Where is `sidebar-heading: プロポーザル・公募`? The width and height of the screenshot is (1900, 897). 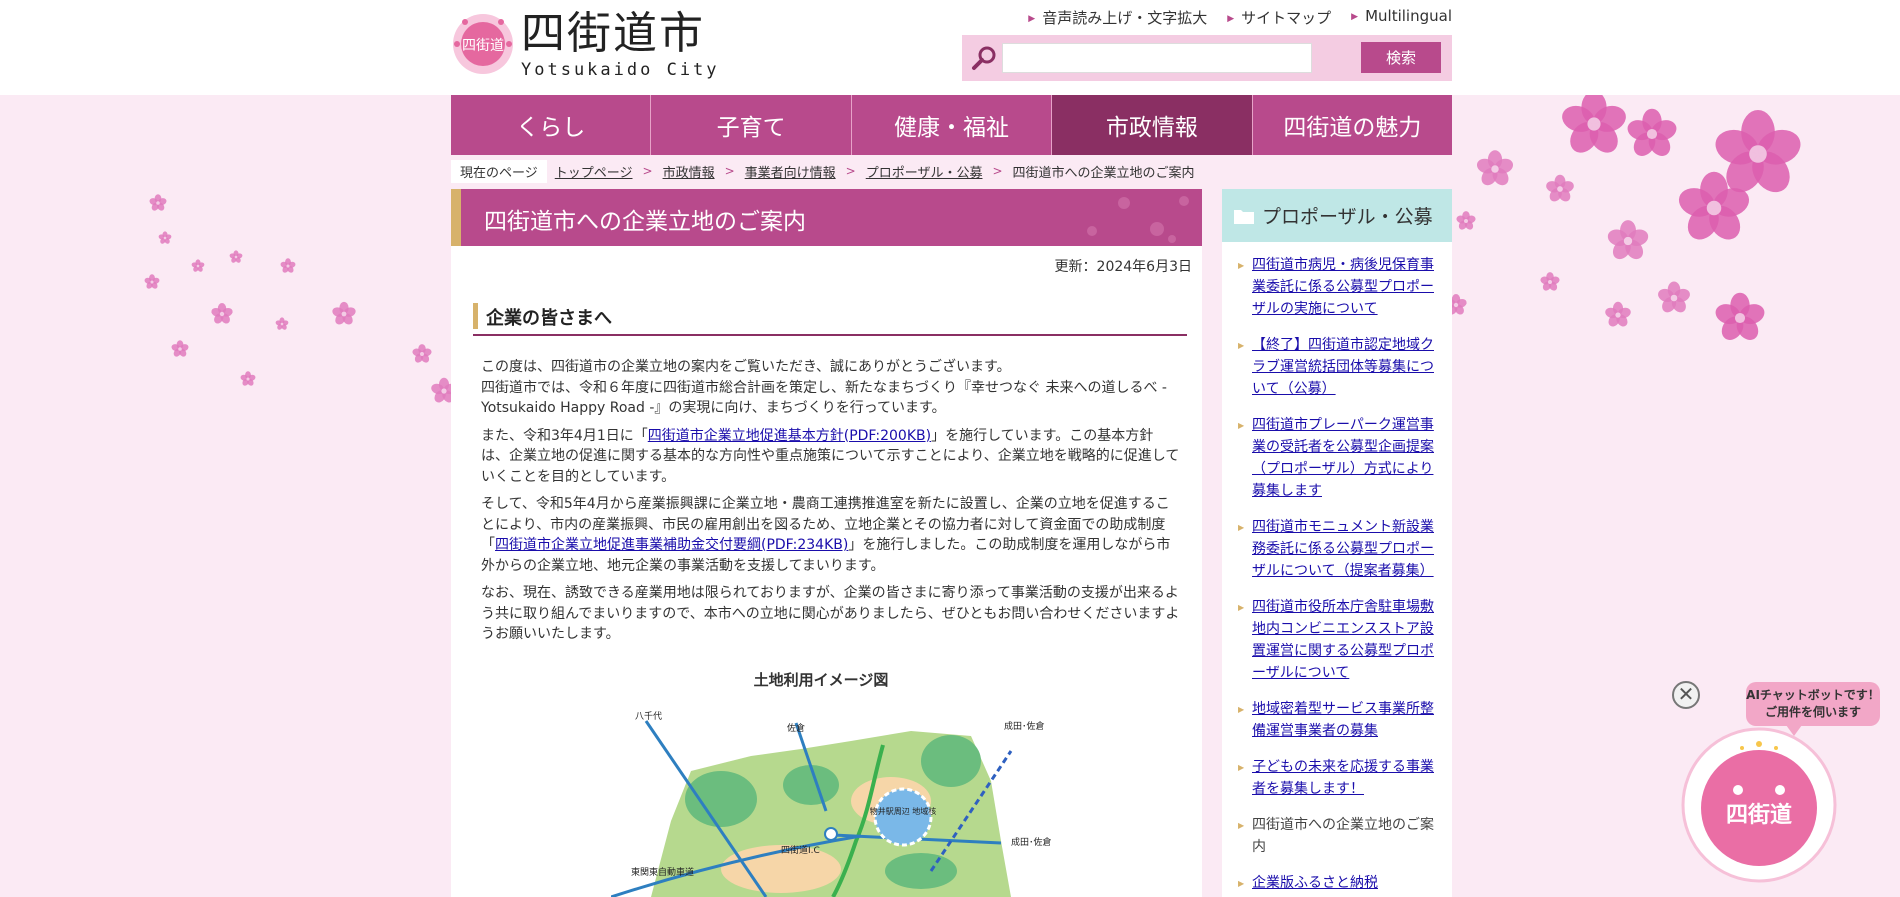
sidebar-heading: プロポーザル・公募 is located at coordinates (1337, 215).